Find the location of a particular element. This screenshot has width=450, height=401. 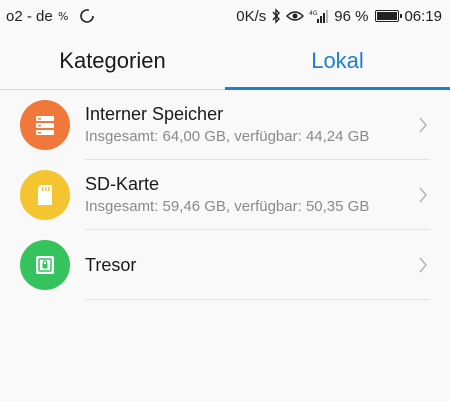

network-speed: 0K/s is located at coordinates (251, 16).